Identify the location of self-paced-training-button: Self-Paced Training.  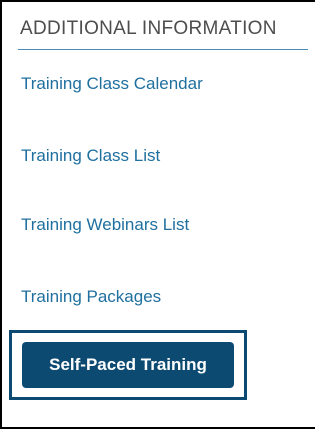
(128, 365).